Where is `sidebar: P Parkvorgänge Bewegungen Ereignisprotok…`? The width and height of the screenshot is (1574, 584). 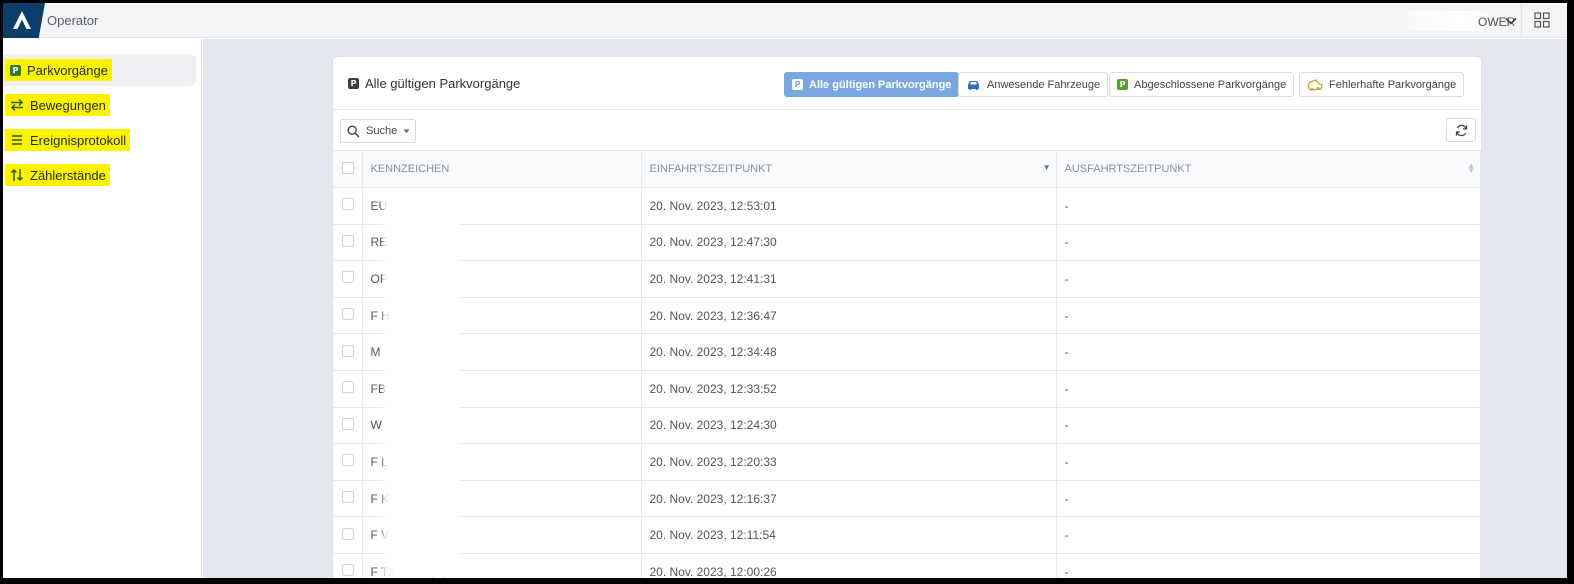 sidebar: P Parkvorgänge Bewegungen Ereignisprotok… is located at coordinates (102, 308).